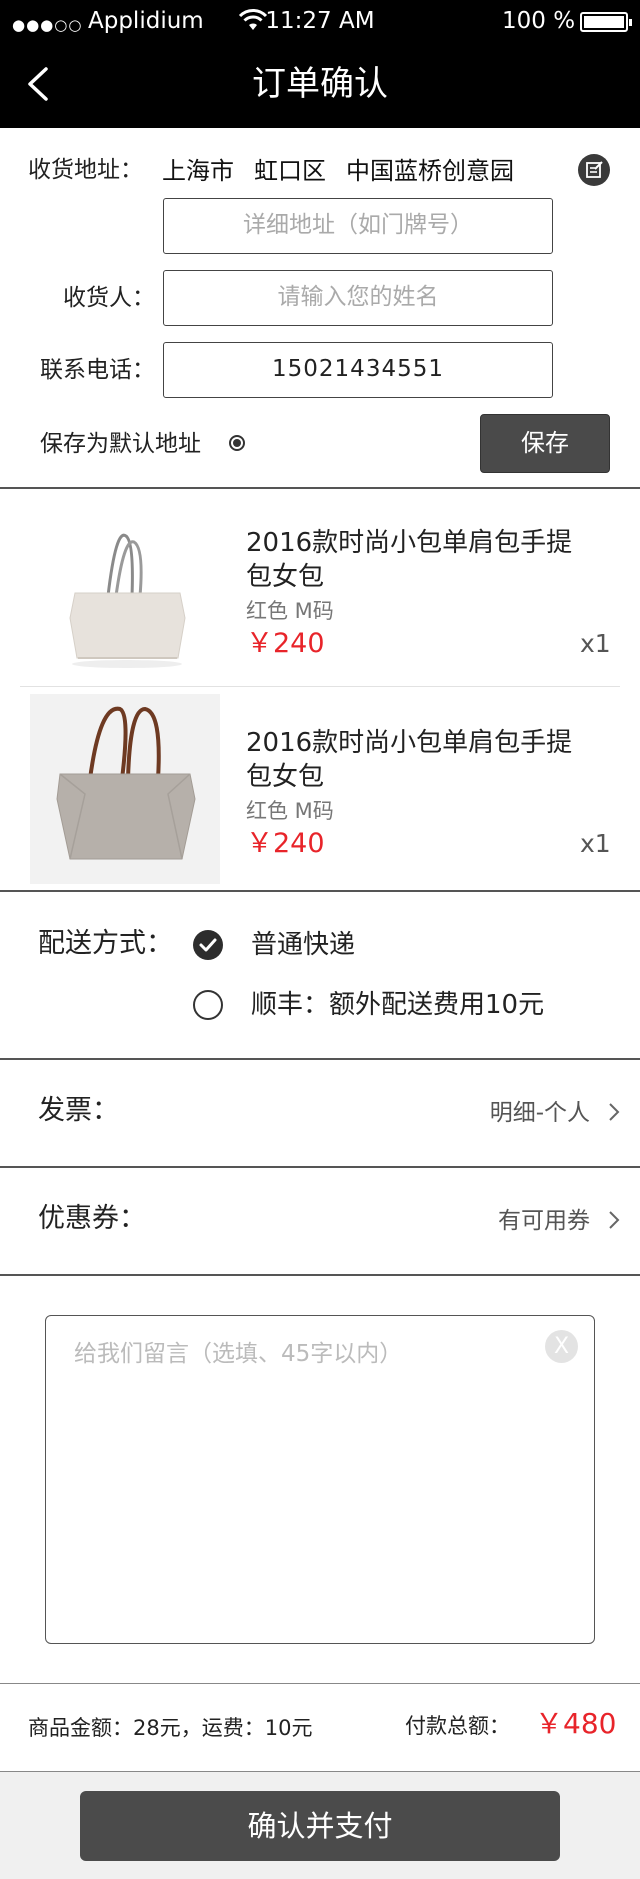  I want to click on coupon-value: 有可用券, so click(544, 1221).